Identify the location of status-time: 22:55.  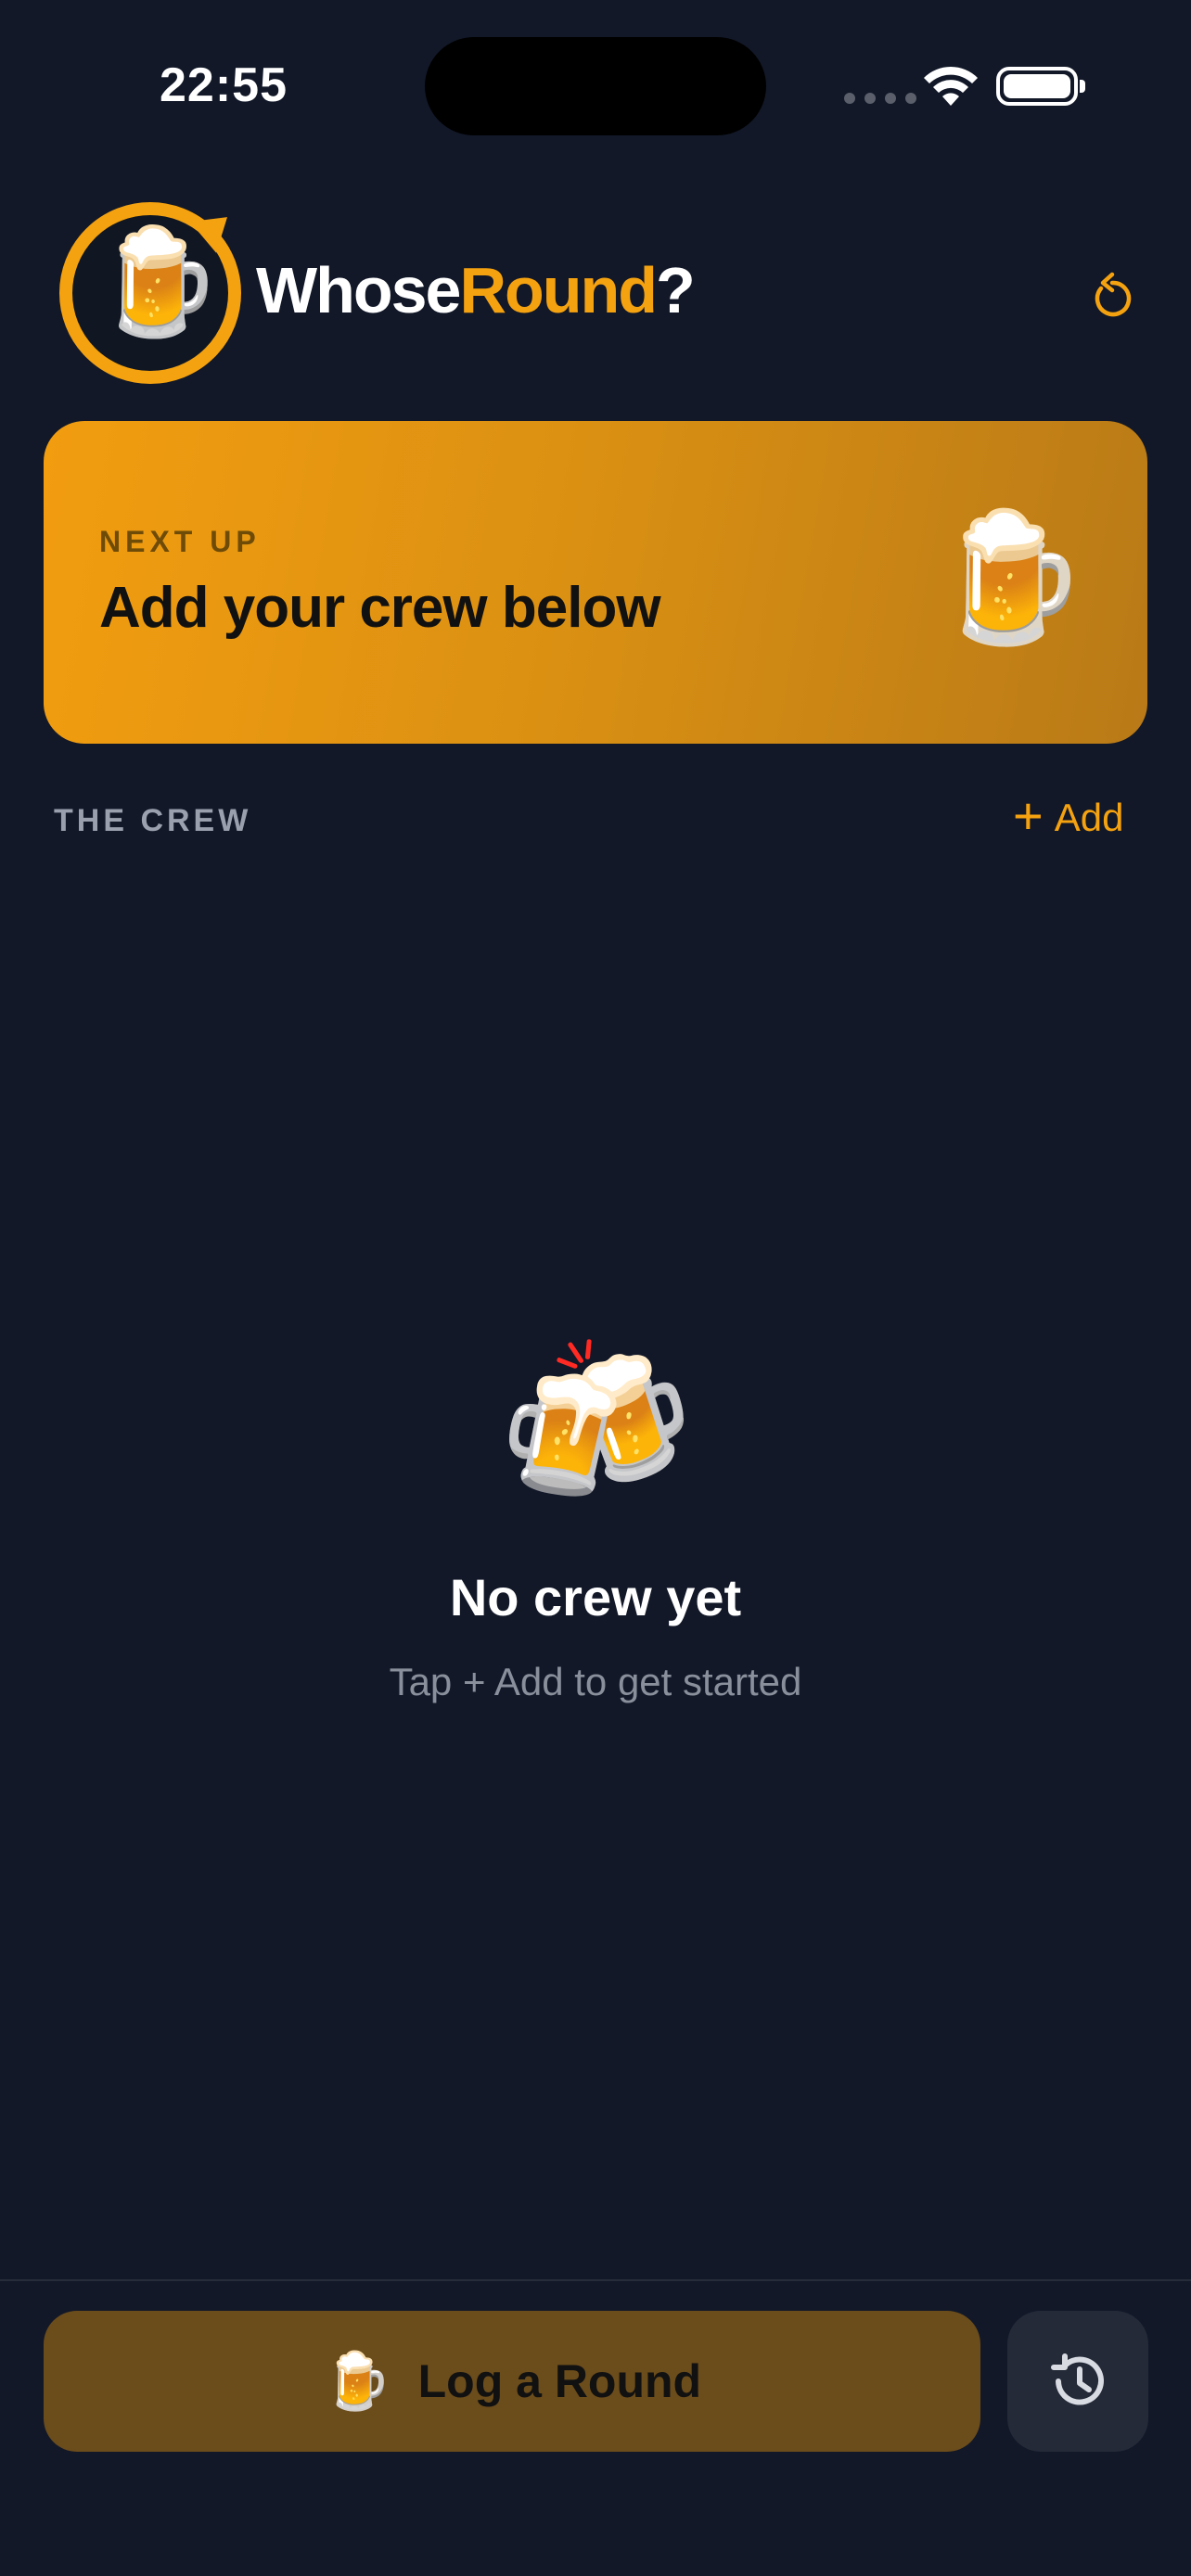
(224, 85).